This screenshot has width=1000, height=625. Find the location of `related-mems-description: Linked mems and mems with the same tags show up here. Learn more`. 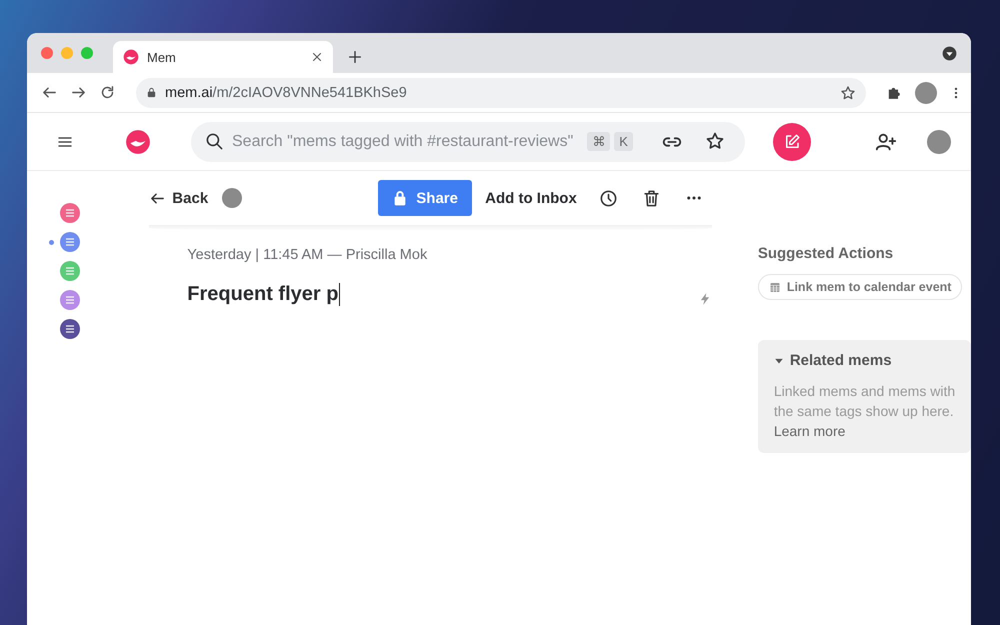

related-mems-description: Linked mems and mems with the same tags show up here. Learn more is located at coordinates (865, 411).